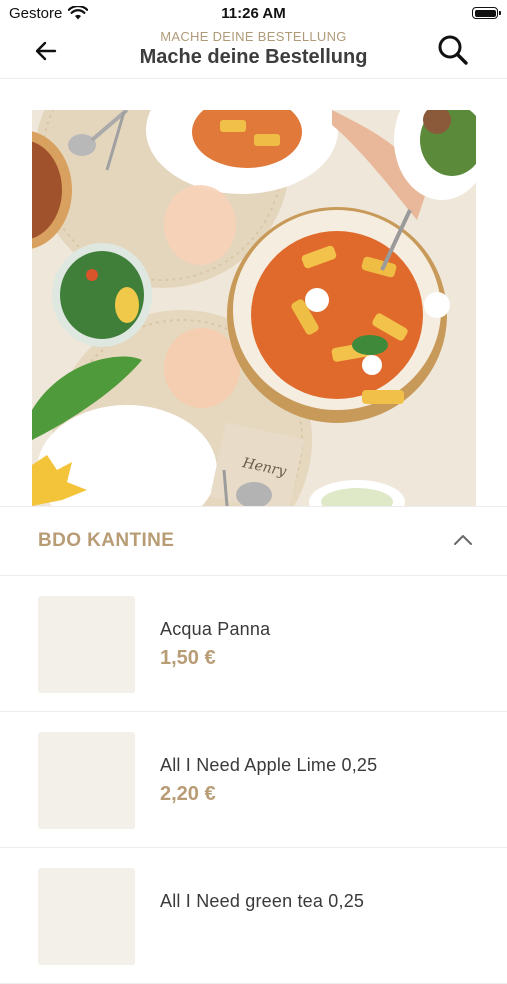 The width and height of the screenshot is (507, 984). Describe the element at coordinates (253, 916) in the screenshot. I see `list-item: All I Need green tea 0,25` at that location.